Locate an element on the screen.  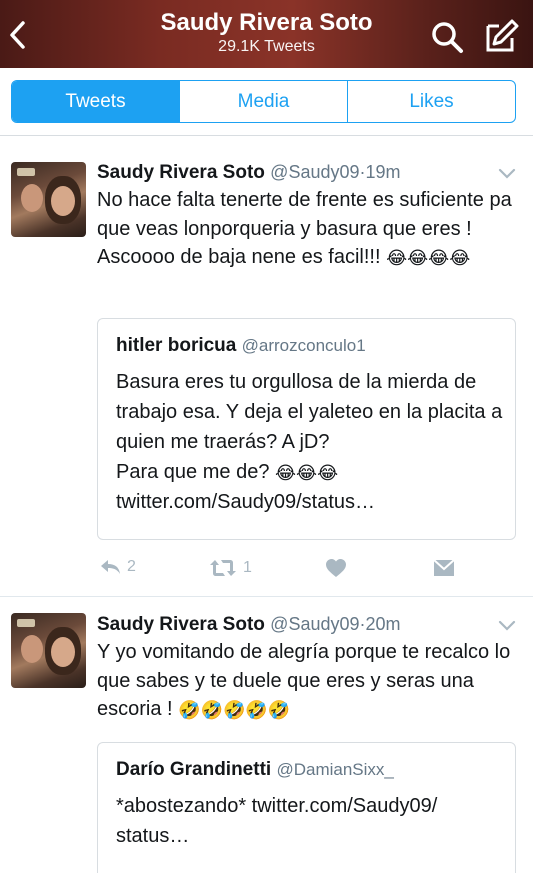
tabs-bar: Tweets Media Likes is located at coordinates (266, 102).